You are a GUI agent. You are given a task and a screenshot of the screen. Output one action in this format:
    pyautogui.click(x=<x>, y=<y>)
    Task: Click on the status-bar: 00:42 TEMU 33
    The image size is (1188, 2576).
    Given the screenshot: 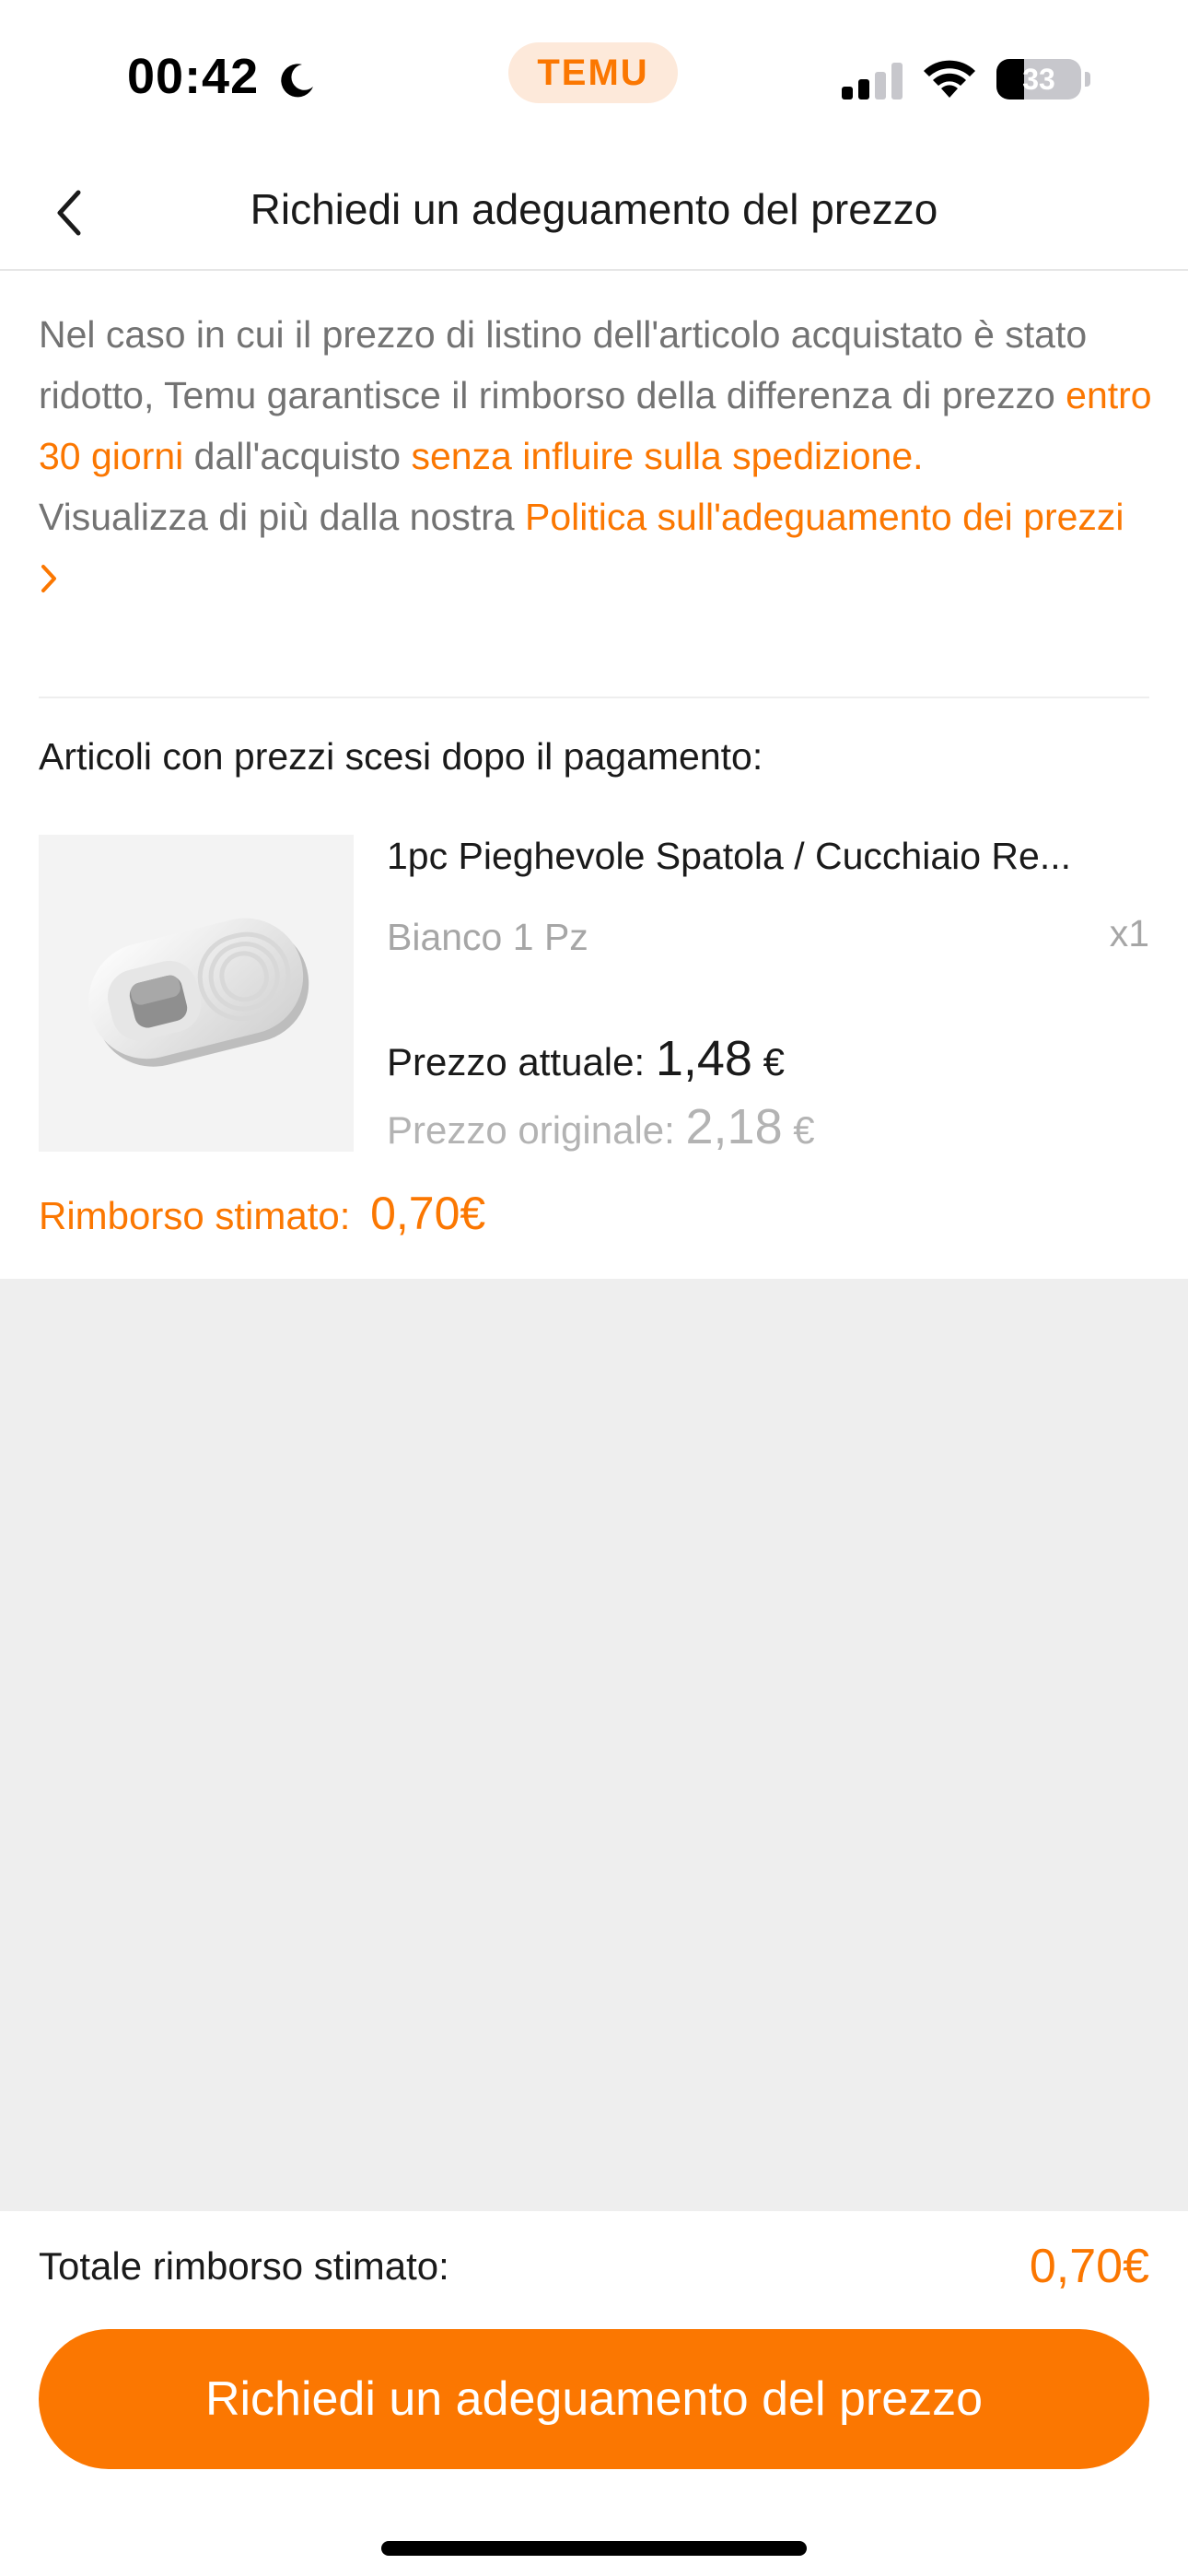 What is the action you would take?
    pyautogui.click(x=594, y=78)
    